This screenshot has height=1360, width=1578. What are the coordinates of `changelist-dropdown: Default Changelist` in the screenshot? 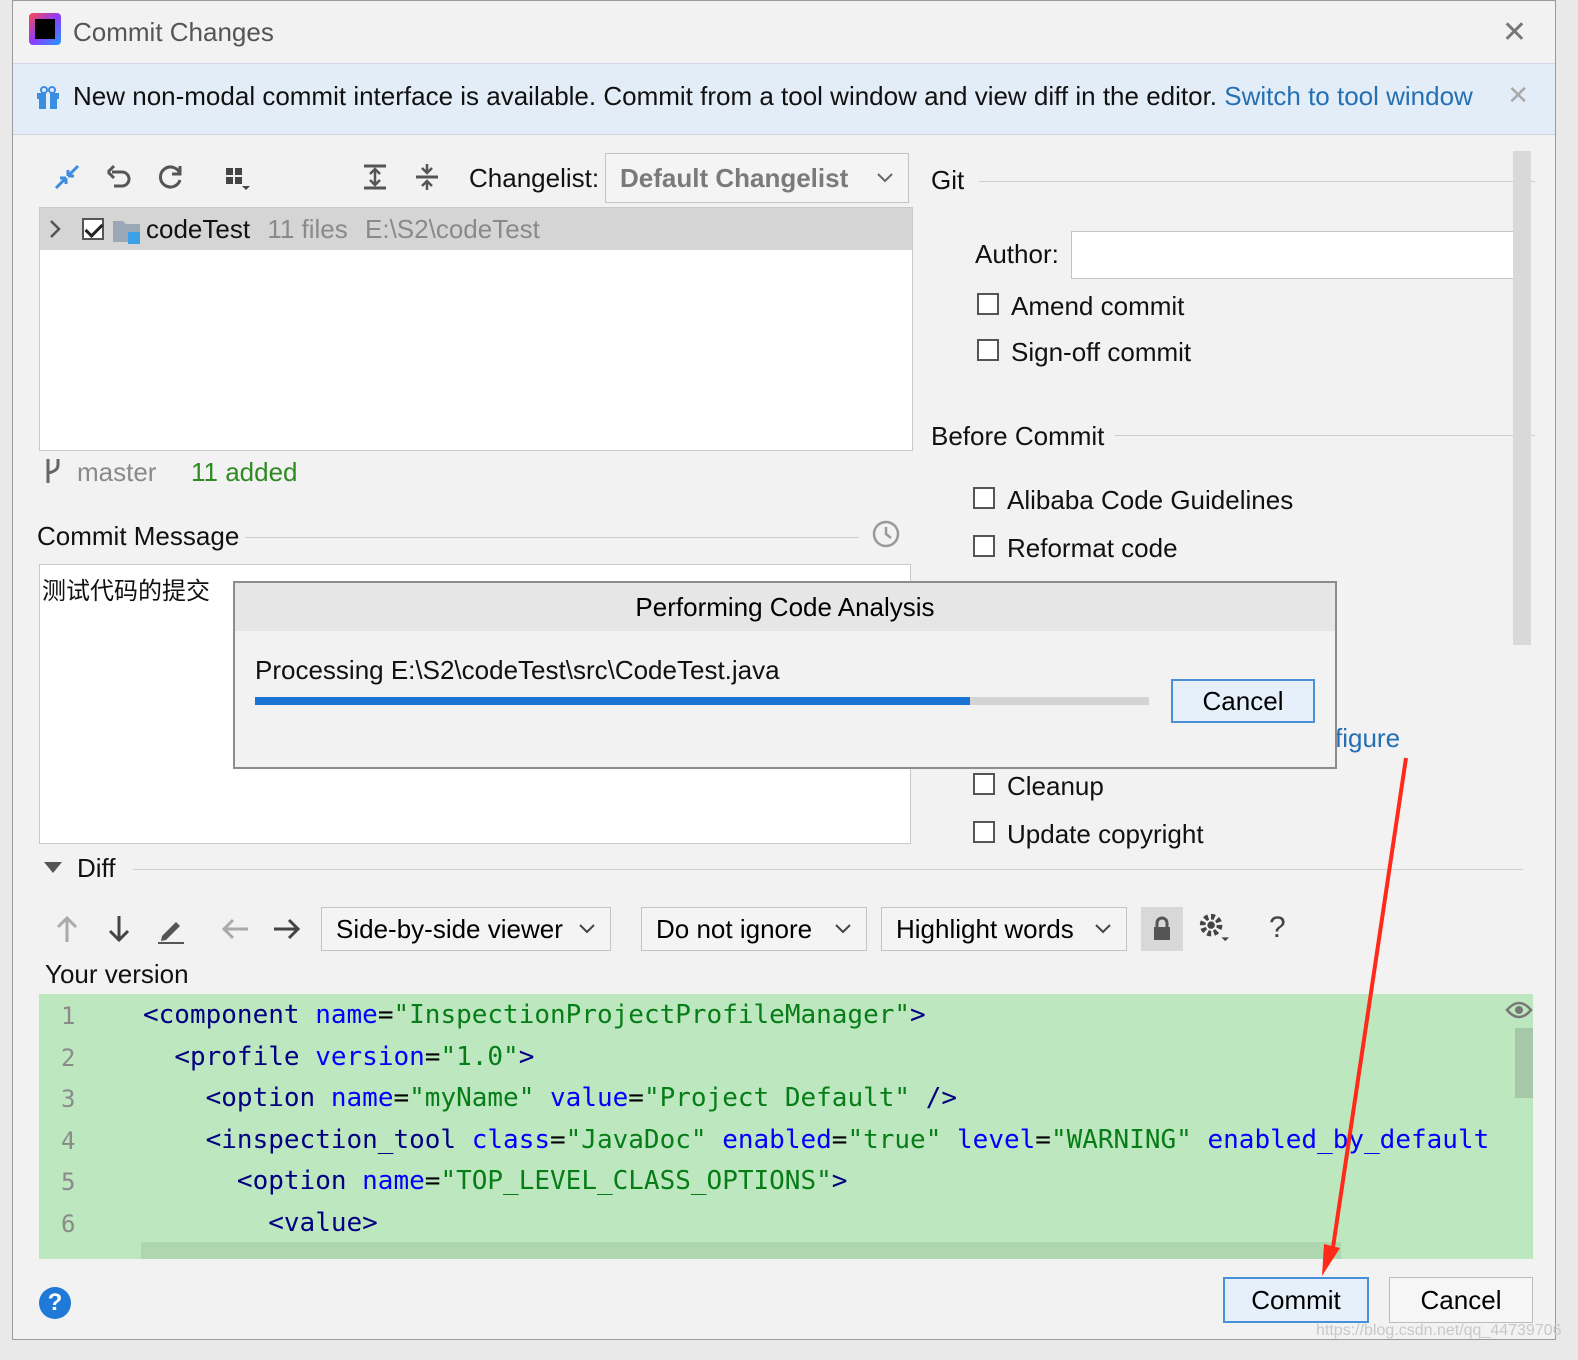 It's located at (757, 178).